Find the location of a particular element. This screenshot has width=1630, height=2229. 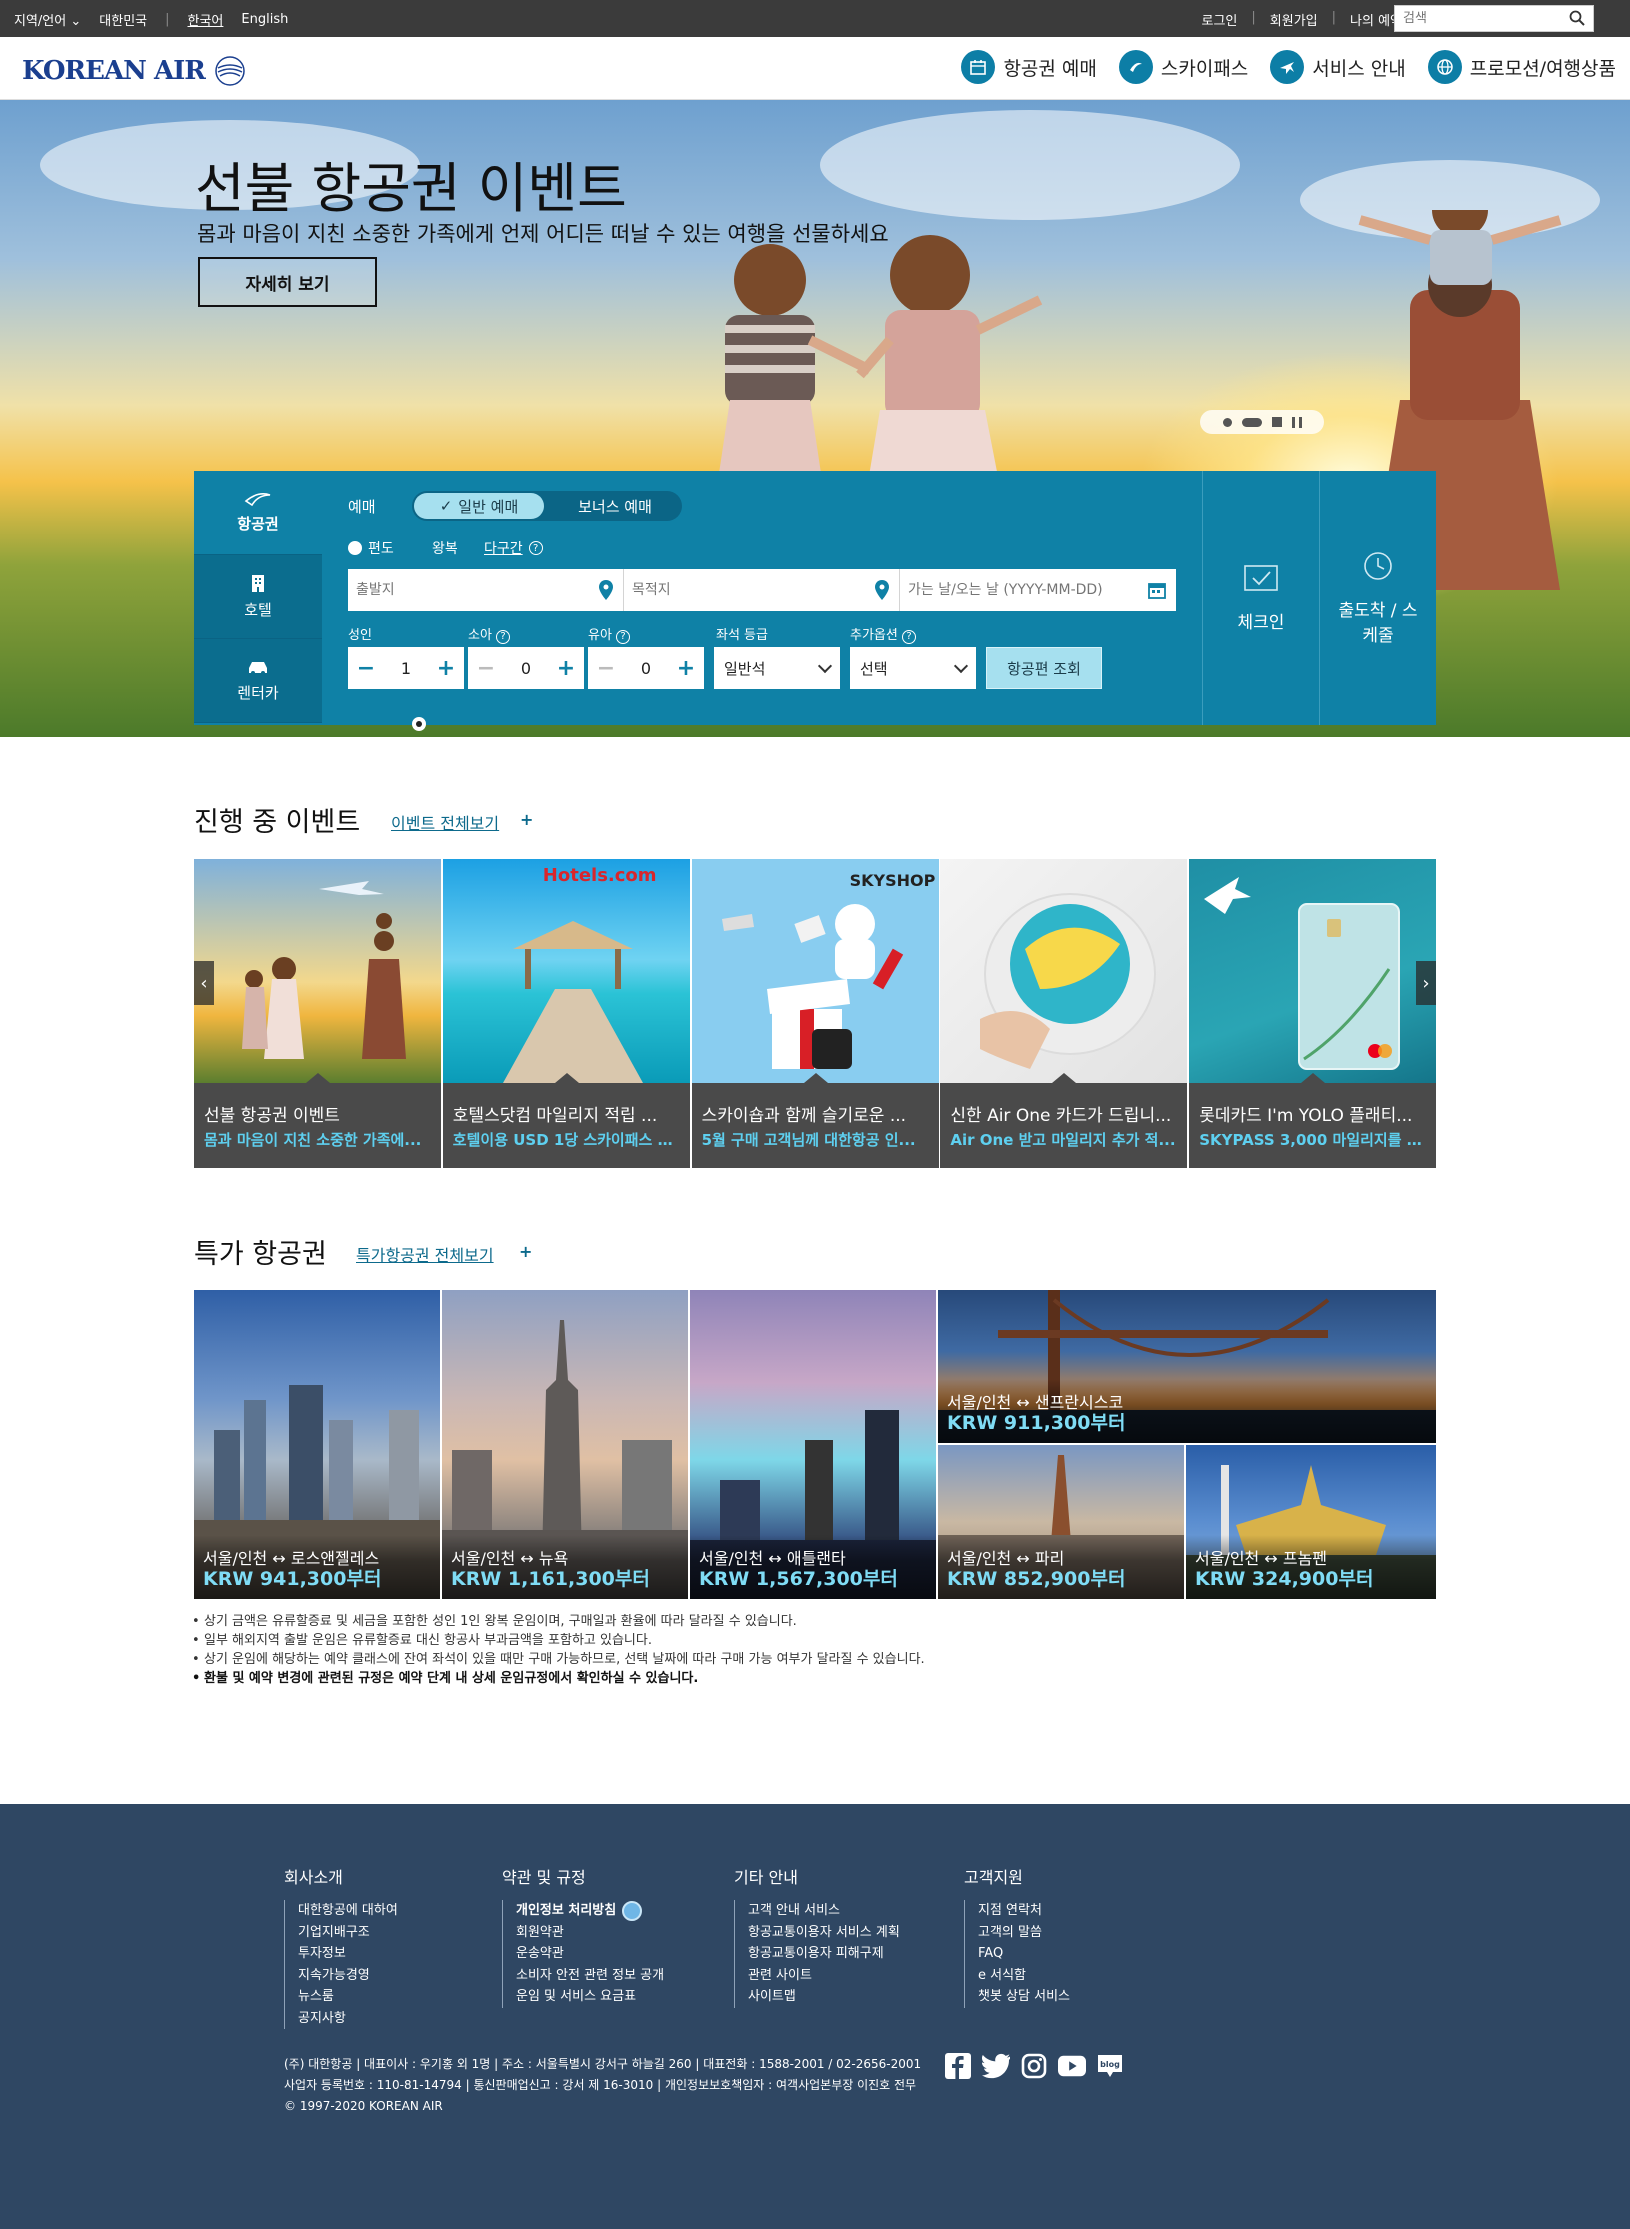

footer-link: 투자정보 is located at coordinates (348, 1954).